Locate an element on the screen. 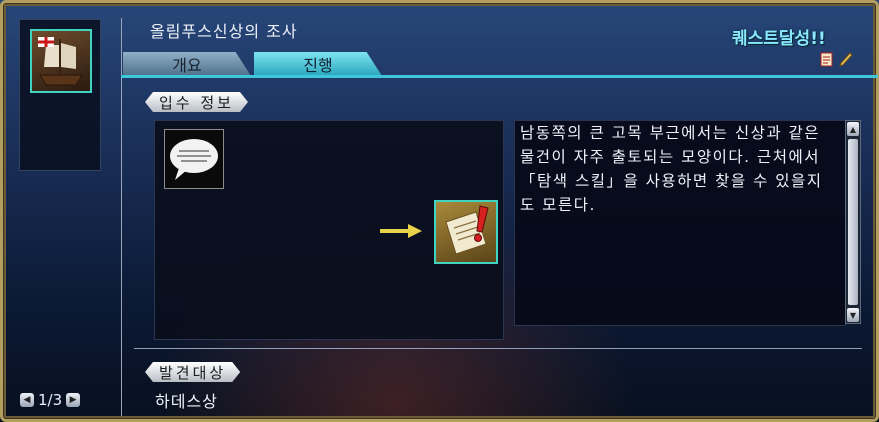 This screenshot has width=879, height=422. memo-icon is located at coordinates (826, 59).